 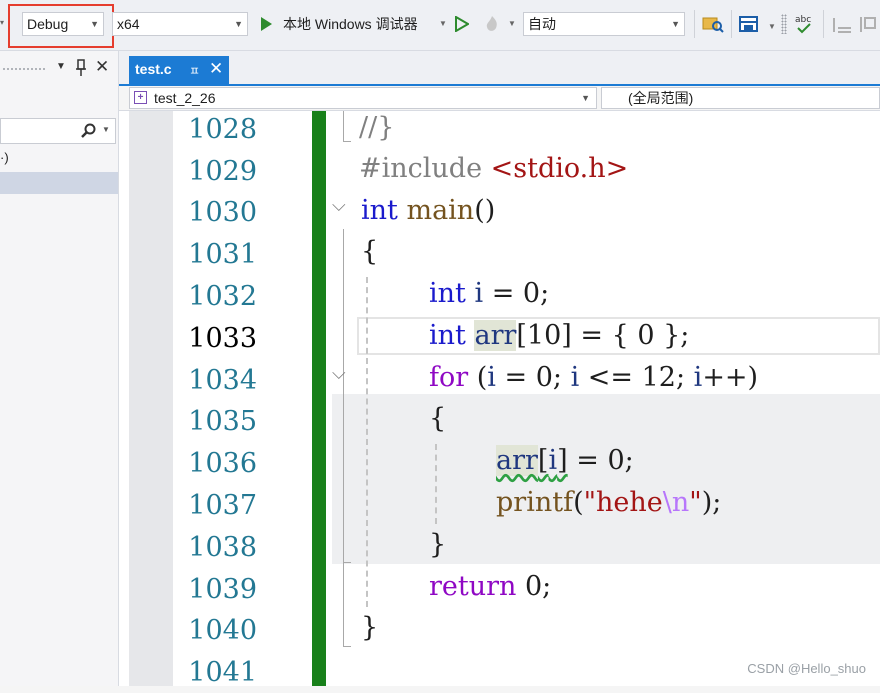 I want to click on panel-header: ▼ ✕, so click(x=59, y=68).